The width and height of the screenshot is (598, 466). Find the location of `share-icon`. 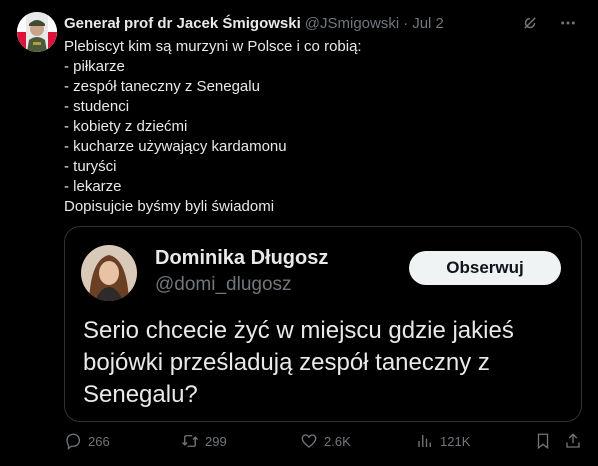

share-icon is located at coordinates (573, 440).